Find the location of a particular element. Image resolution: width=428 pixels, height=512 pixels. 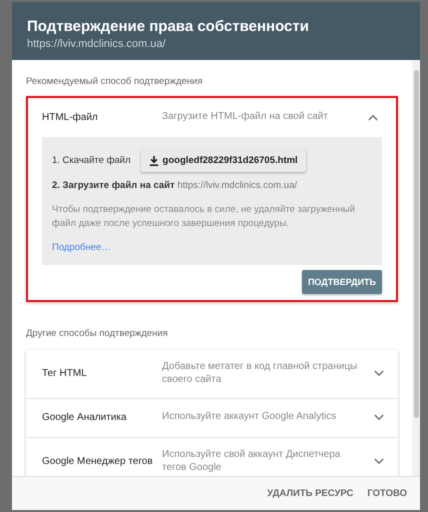

method-name: HTML-файл is located at coordinates (70, 117).